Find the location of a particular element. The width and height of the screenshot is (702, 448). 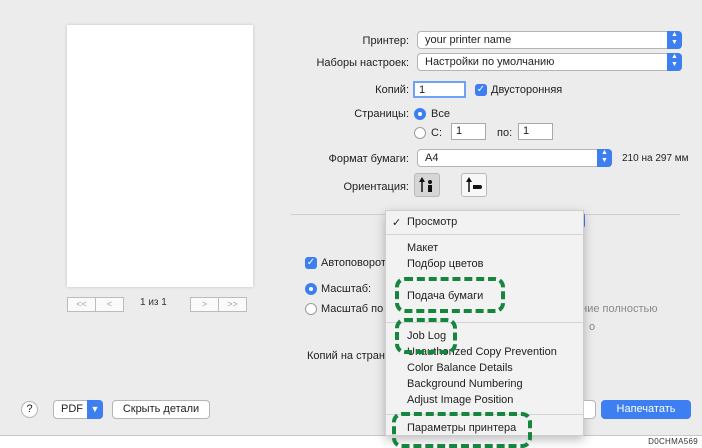

fit-hint-text: ение полностью is located at coordinates (616, 309).